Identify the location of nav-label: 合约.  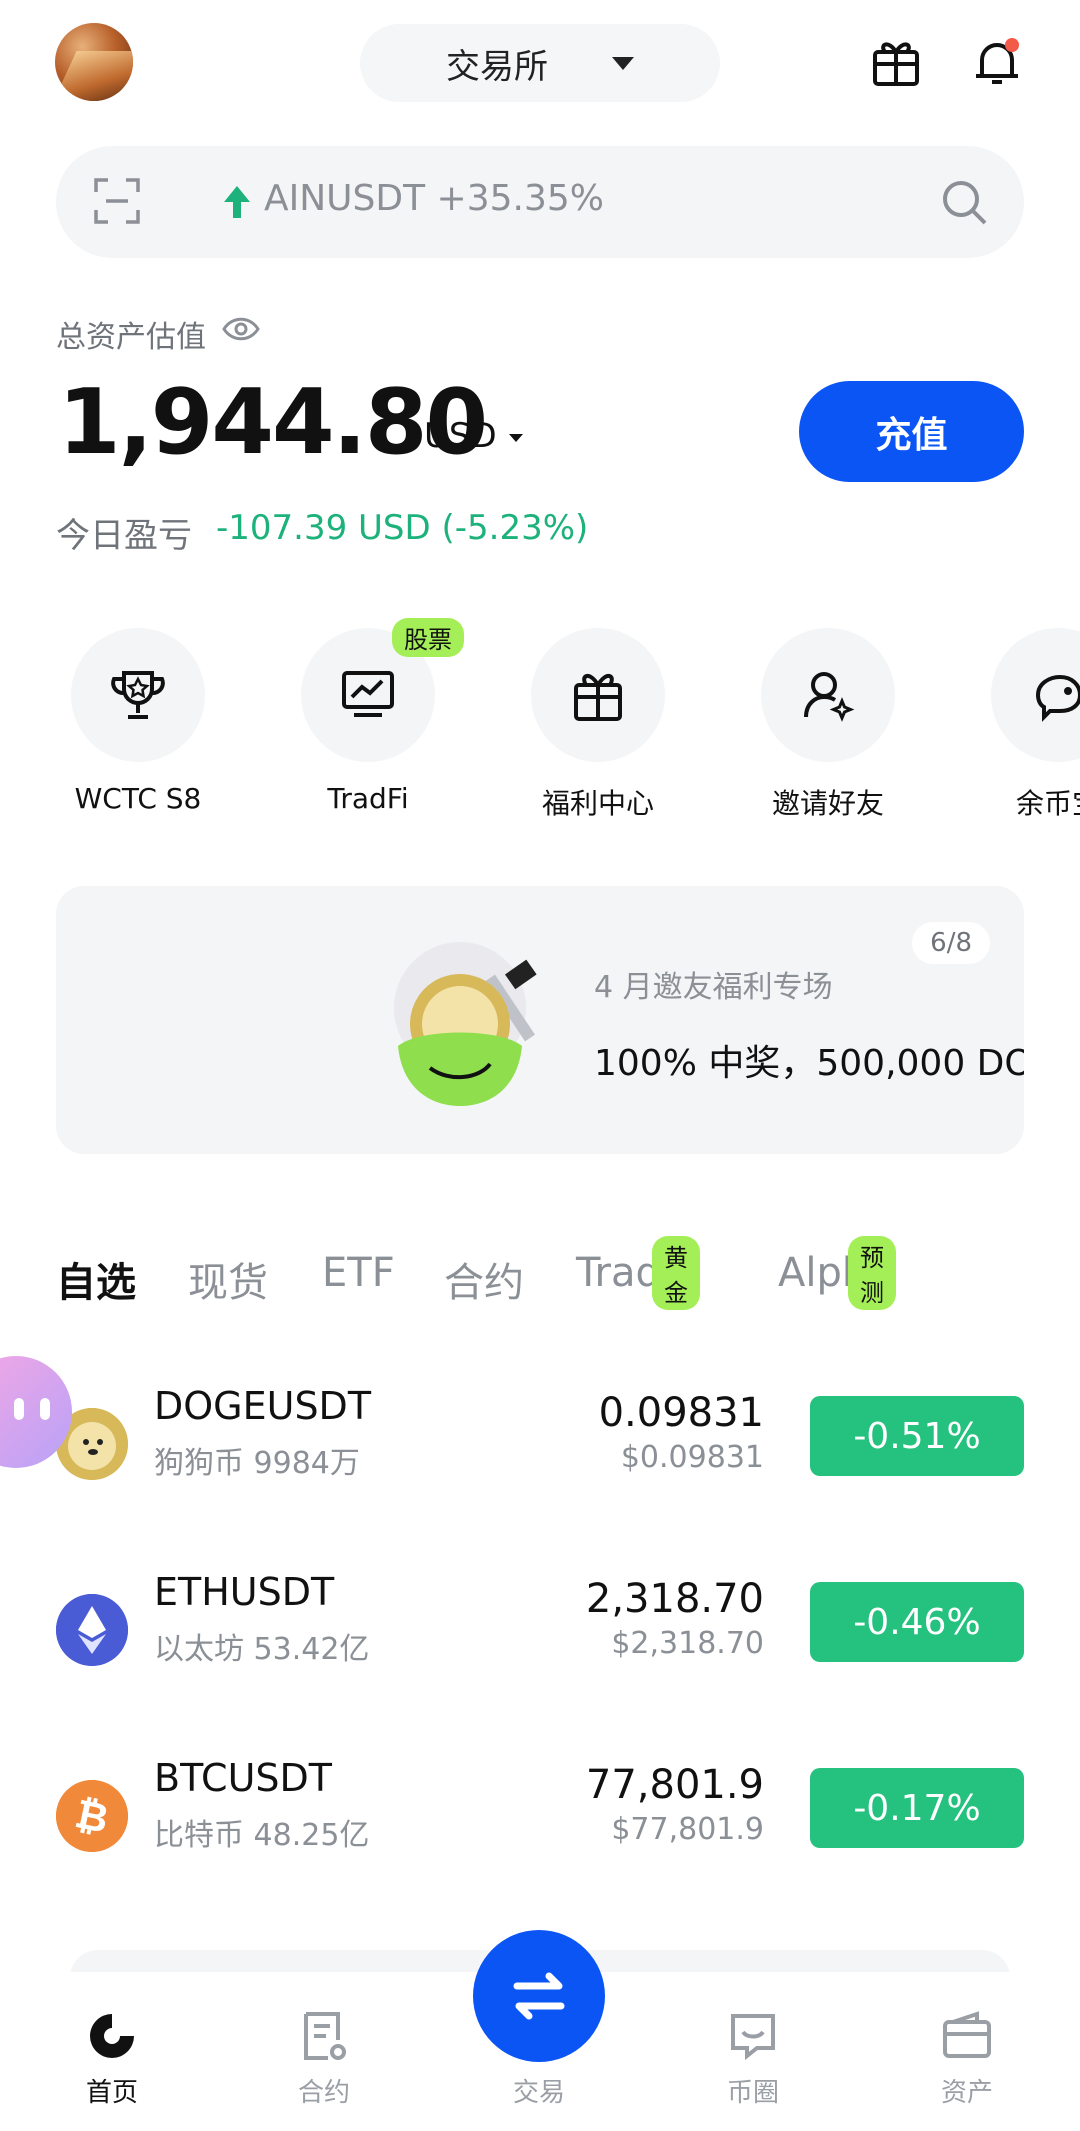
(323, 2093).